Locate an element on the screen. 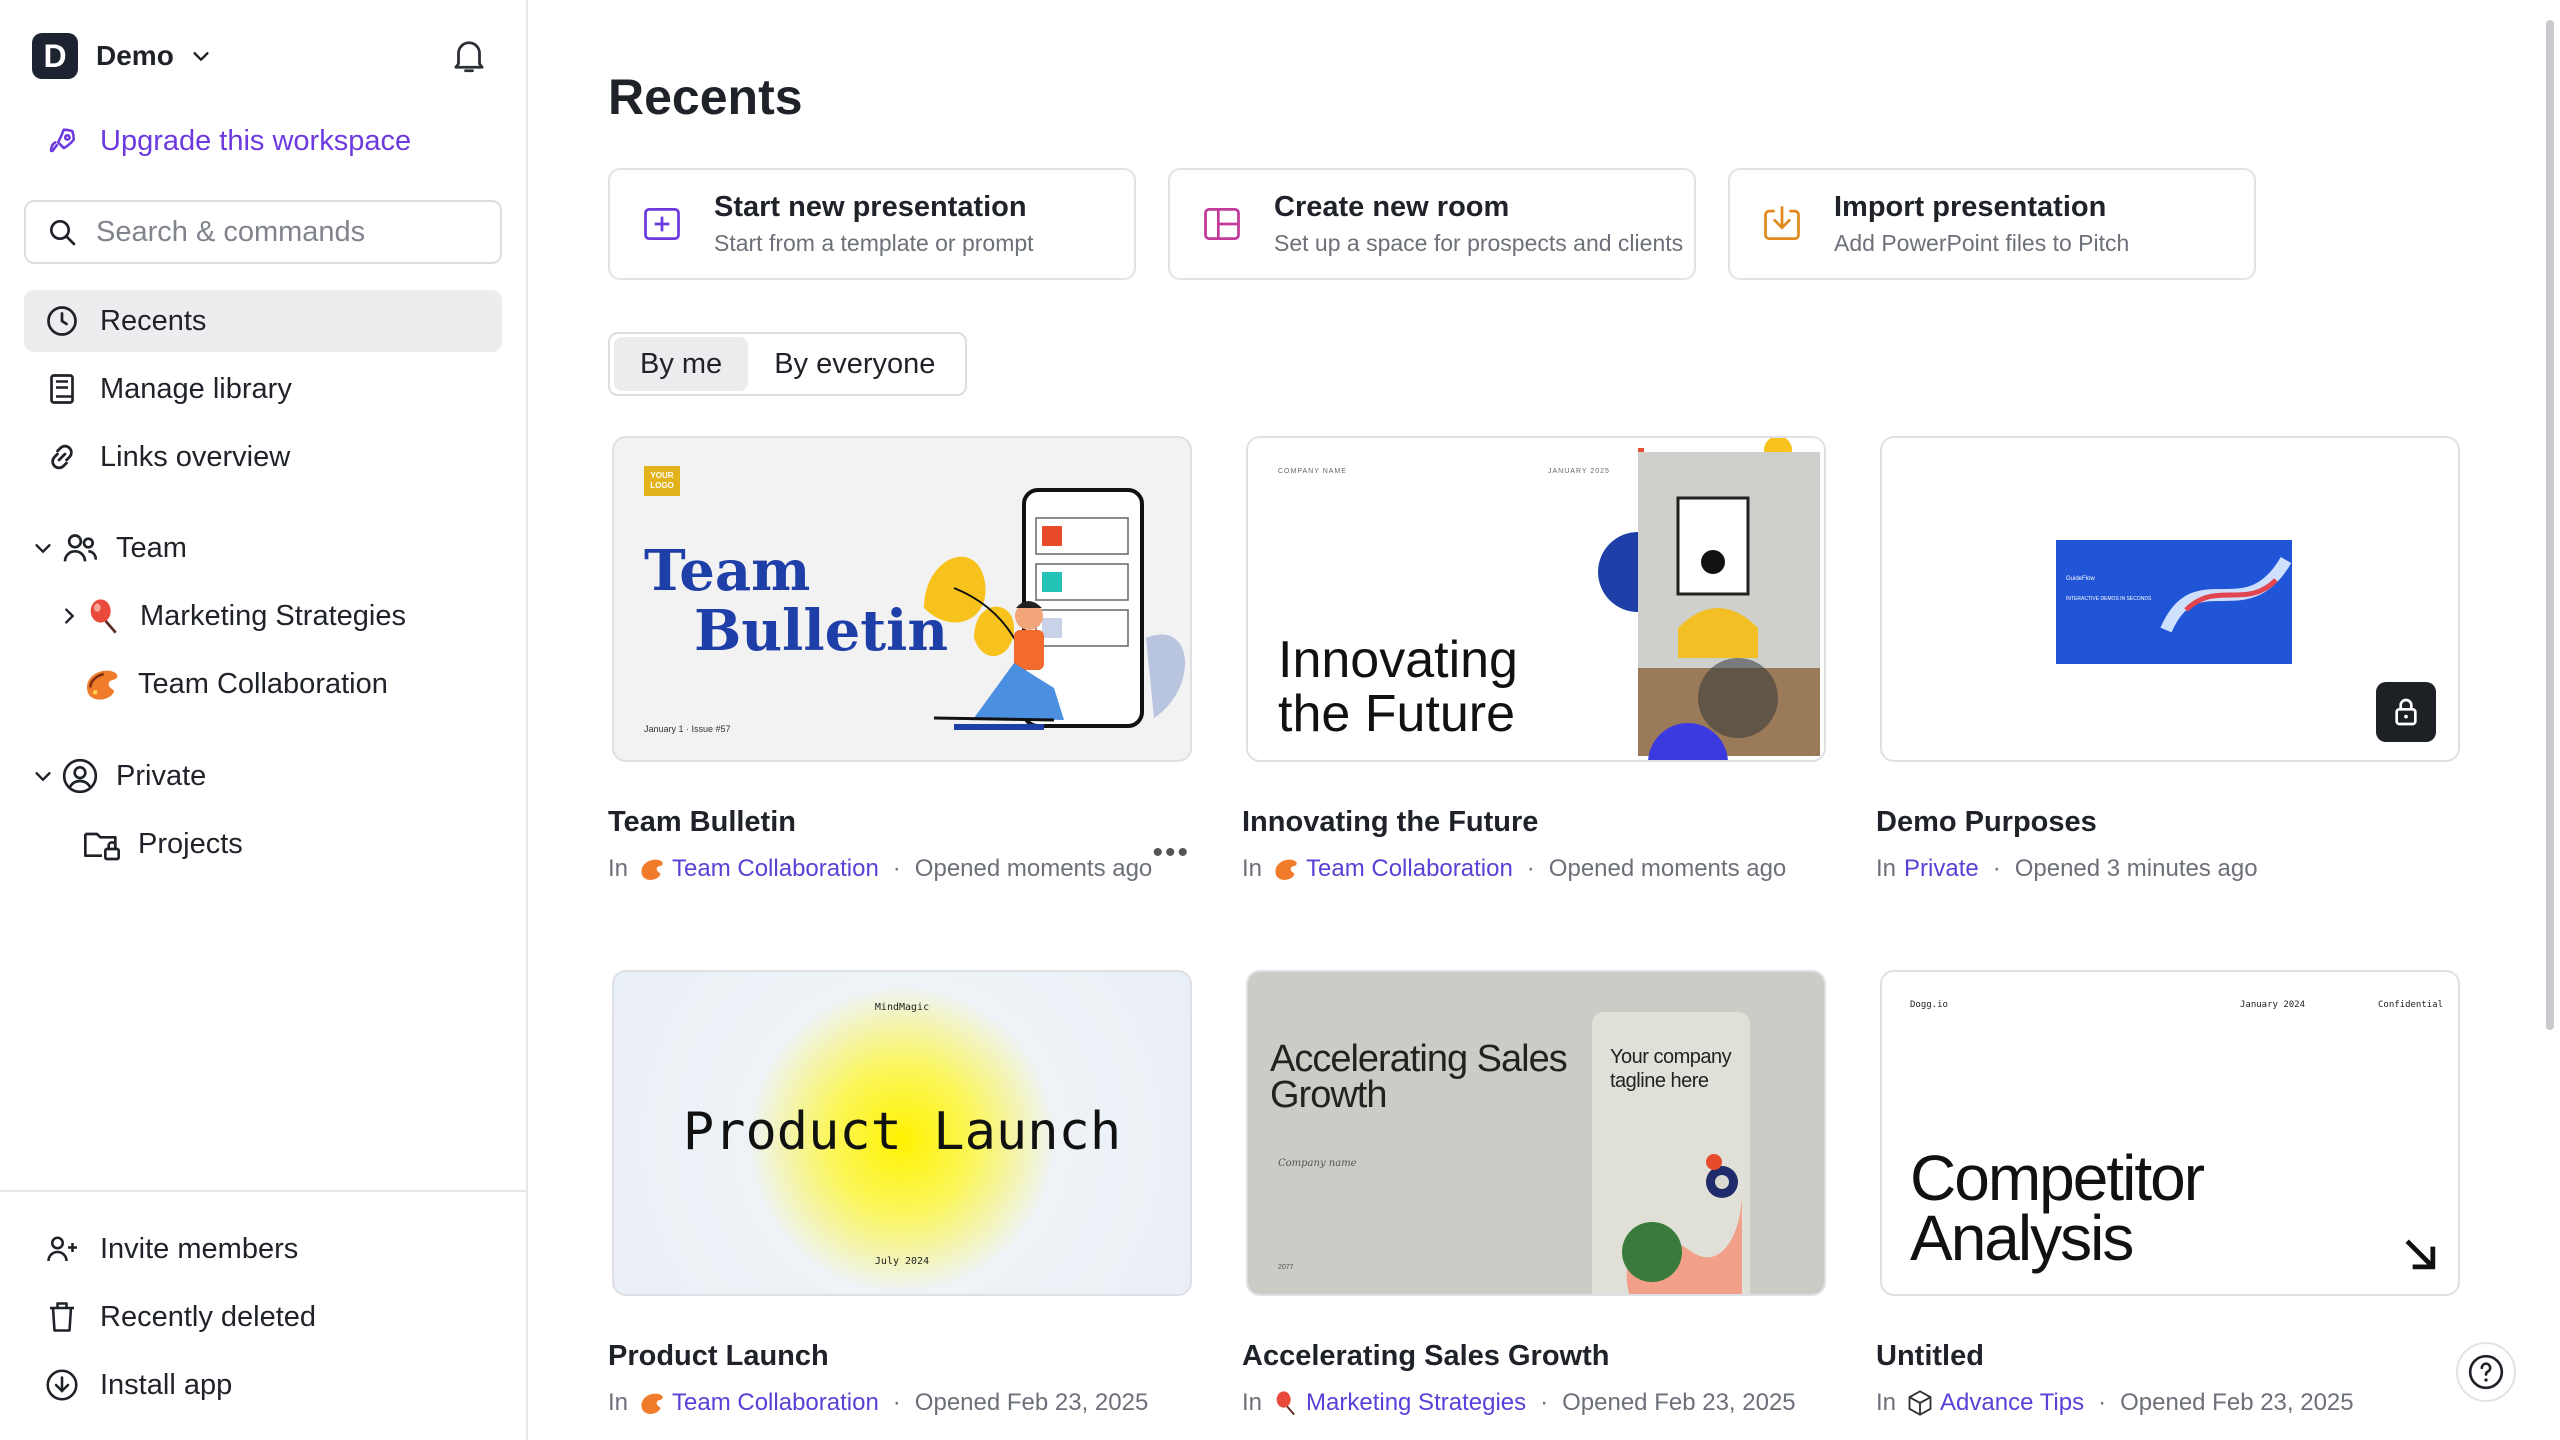  more-options-icon: ••• is located at coordinates (1171, 853).